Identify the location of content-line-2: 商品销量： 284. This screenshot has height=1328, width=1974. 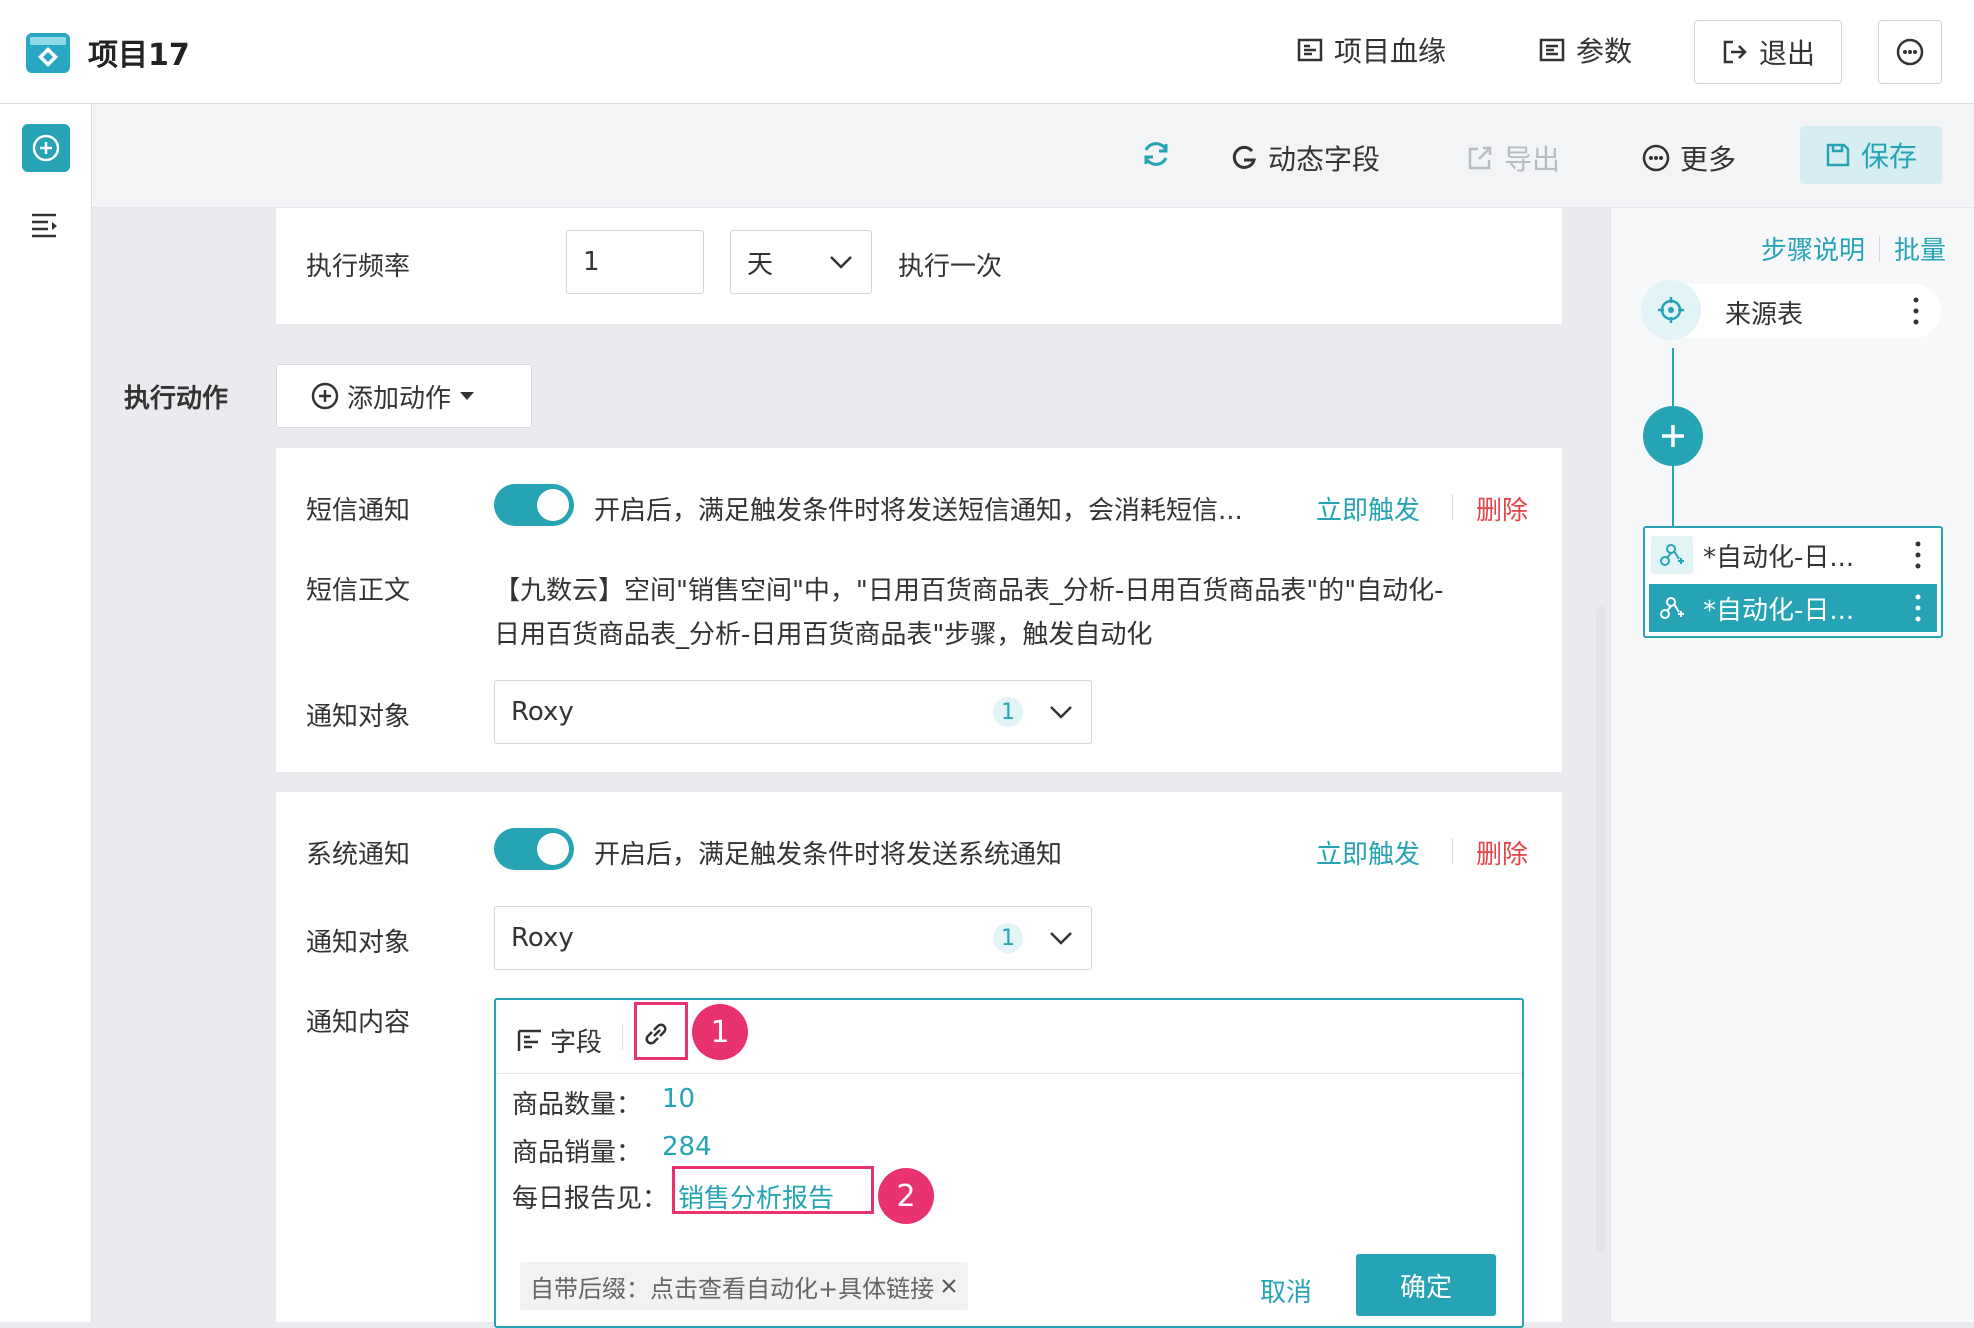
(612, 1150).